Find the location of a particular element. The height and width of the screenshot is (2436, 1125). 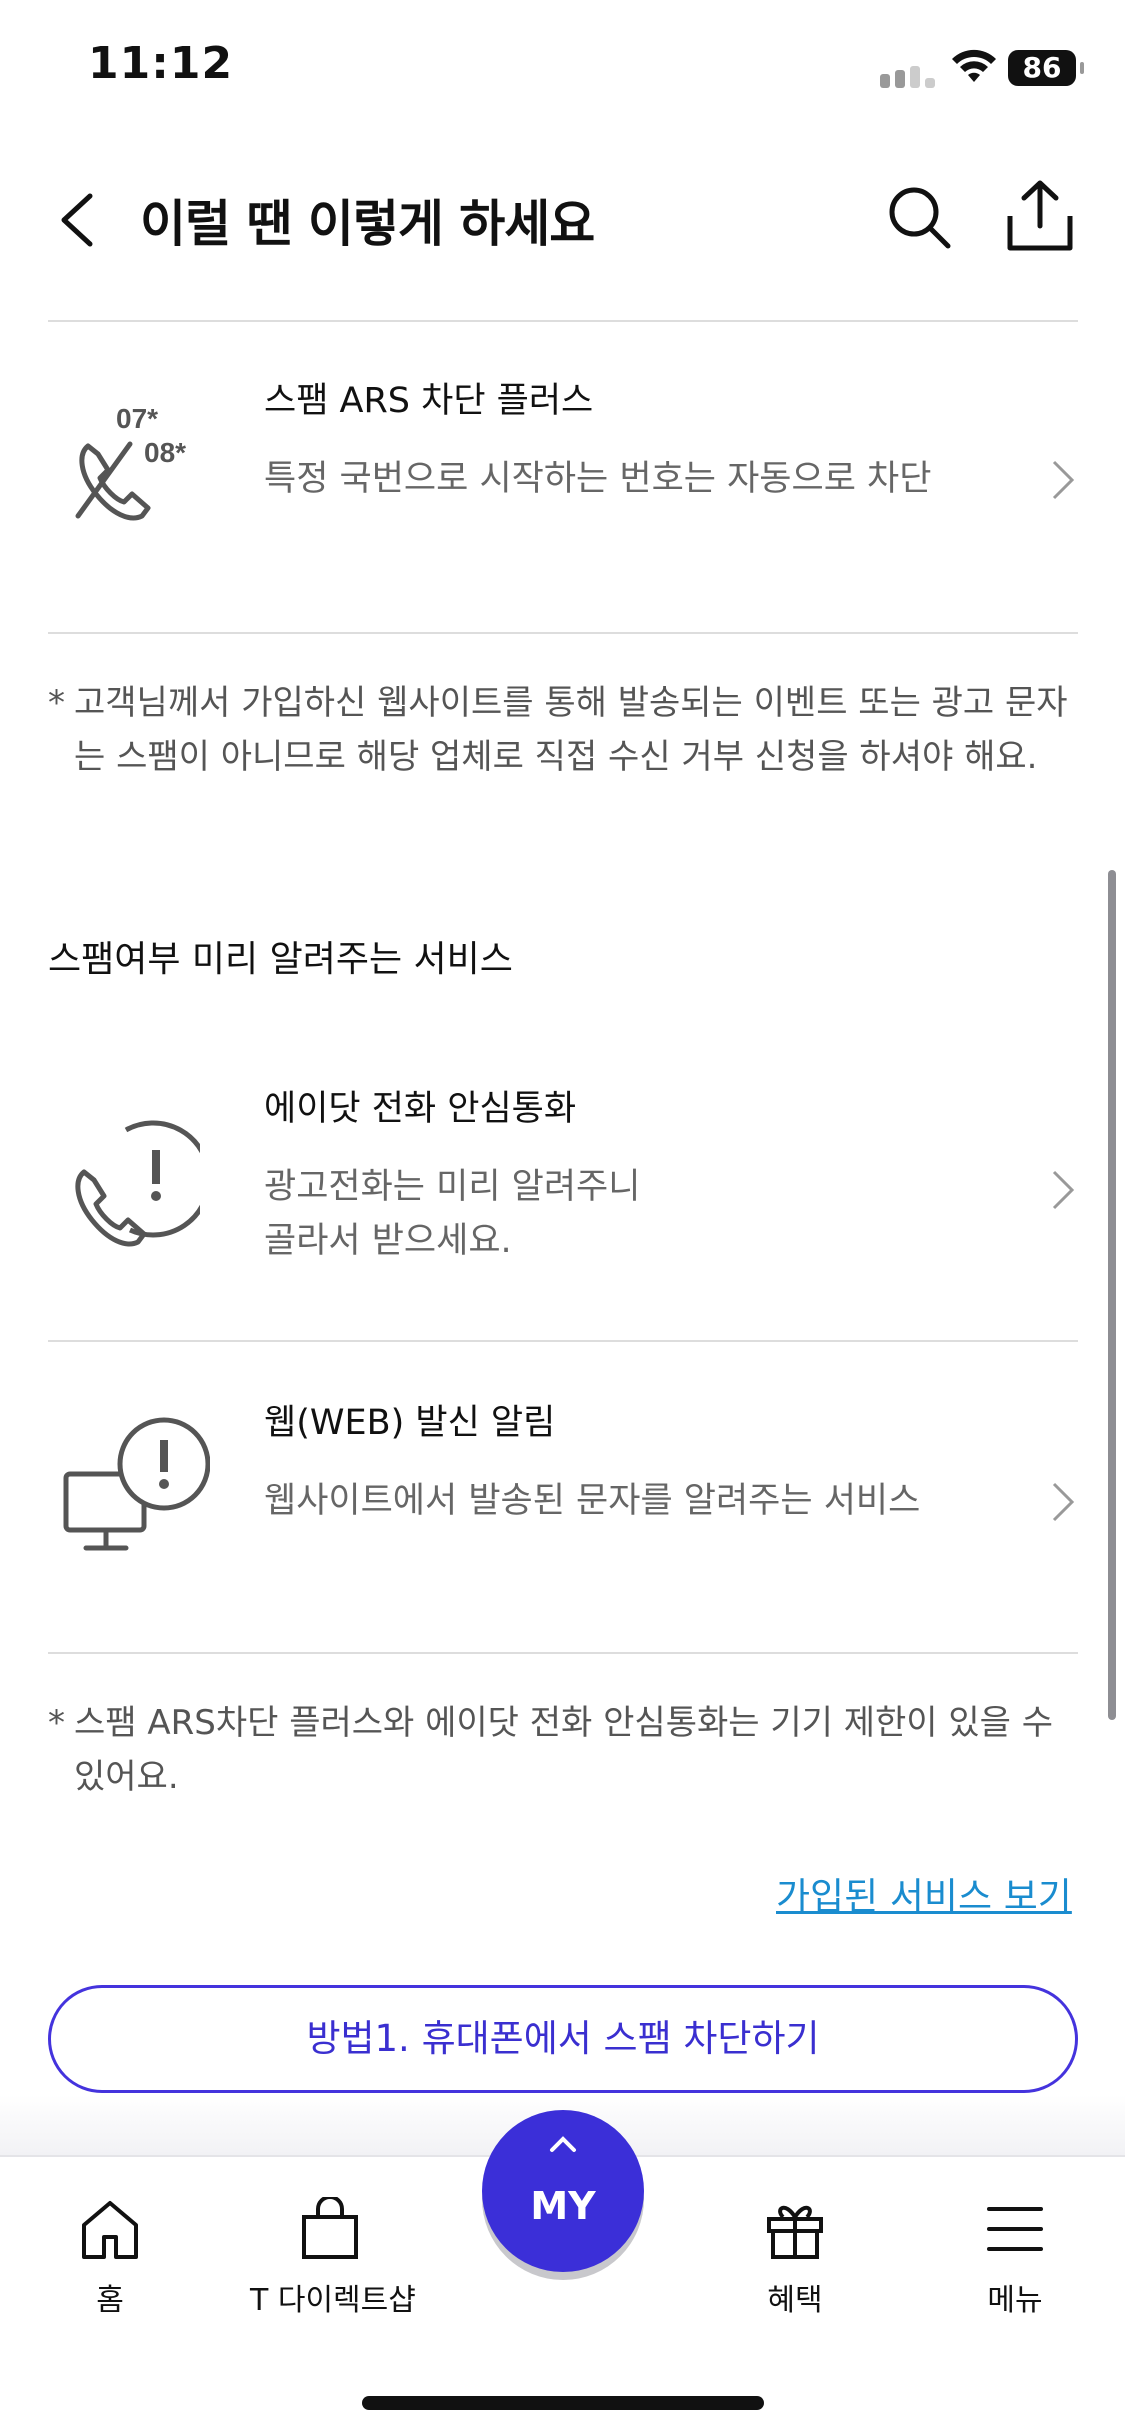

tab-shop-label: T 다이렉트샵 is located at coordinates (333, 2300).